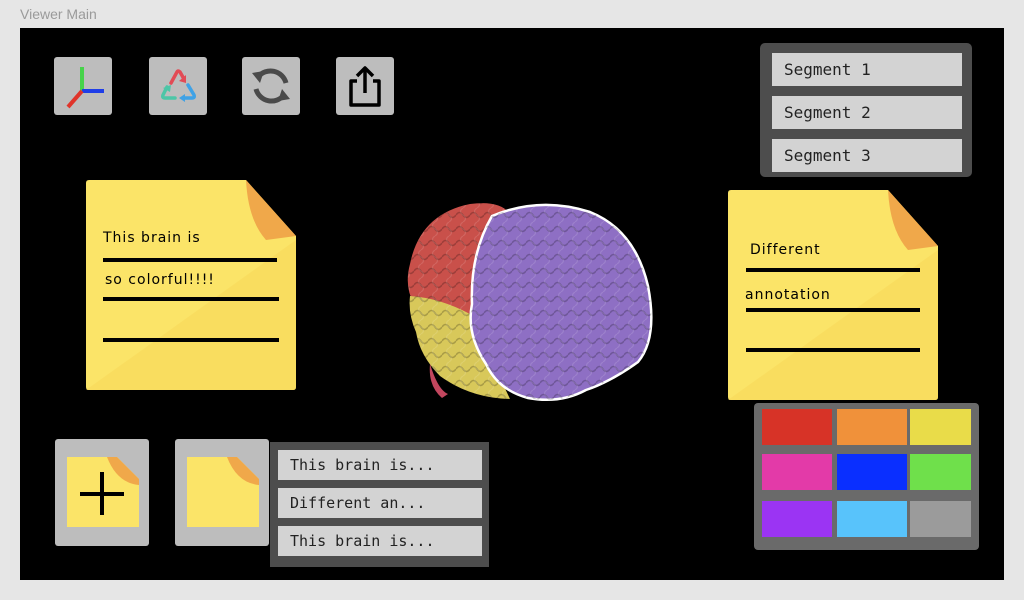 The width and height of the screenshot is (1024, 600). What do you see at coordinates (940, 519) in the screenshot?
I see `color-swatch-gray` at bounding box center [940, 519].